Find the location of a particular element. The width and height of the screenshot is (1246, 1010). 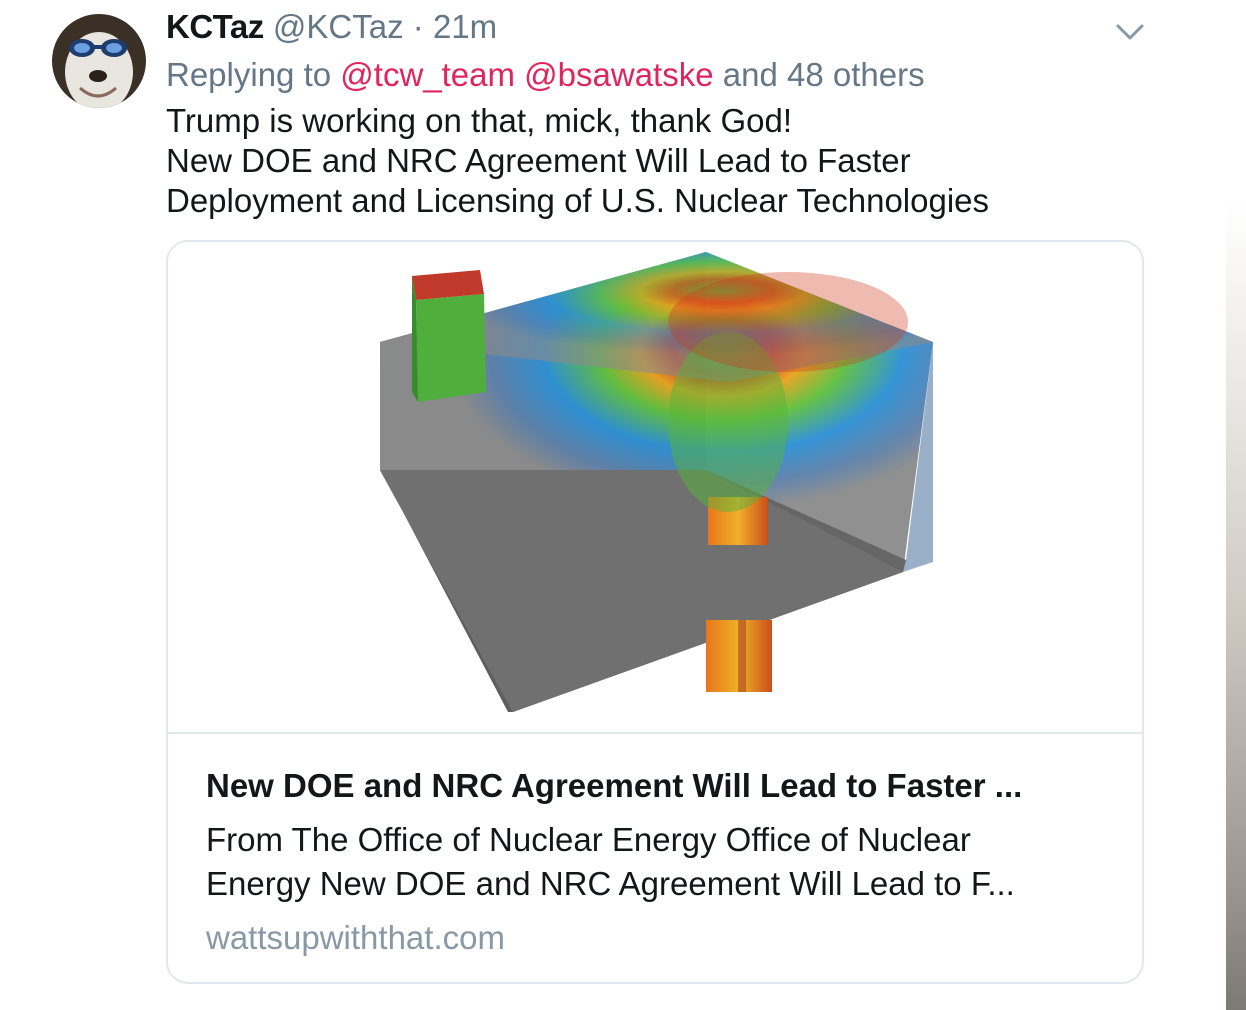

user-handle: @KCTaz is located at coordinates (338, 26).